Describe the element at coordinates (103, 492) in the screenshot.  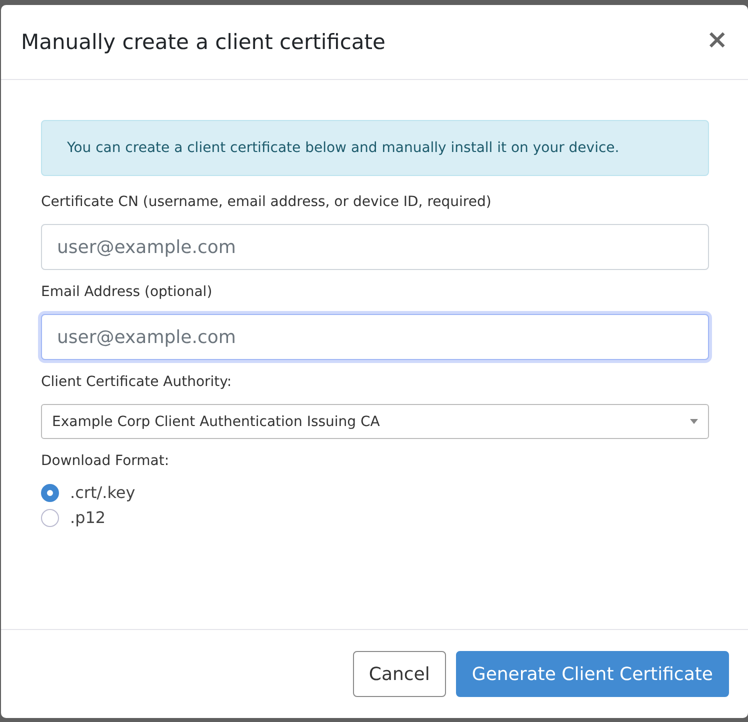
I see `radio-label: .crt/.key` at that location.